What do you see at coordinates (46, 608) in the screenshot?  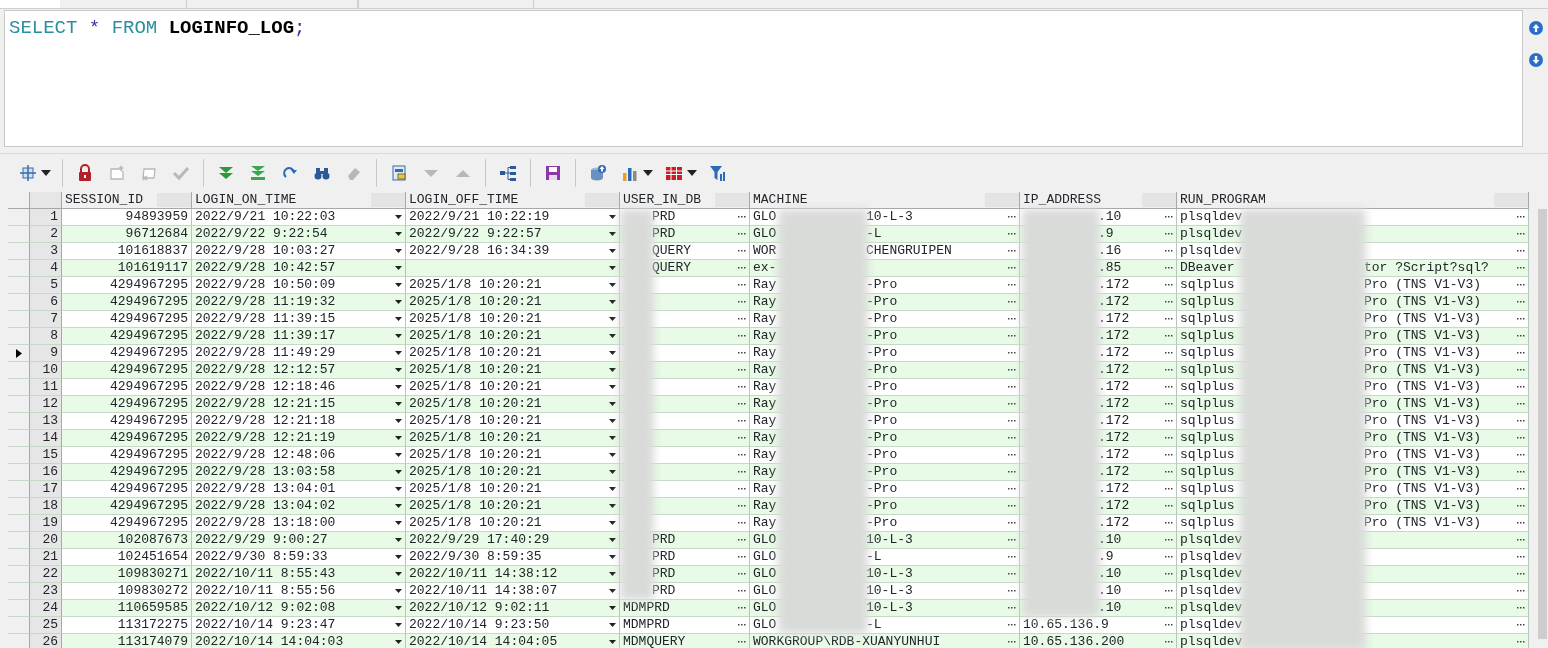 I see `row-number: 24` at bounding box center [46, 608].